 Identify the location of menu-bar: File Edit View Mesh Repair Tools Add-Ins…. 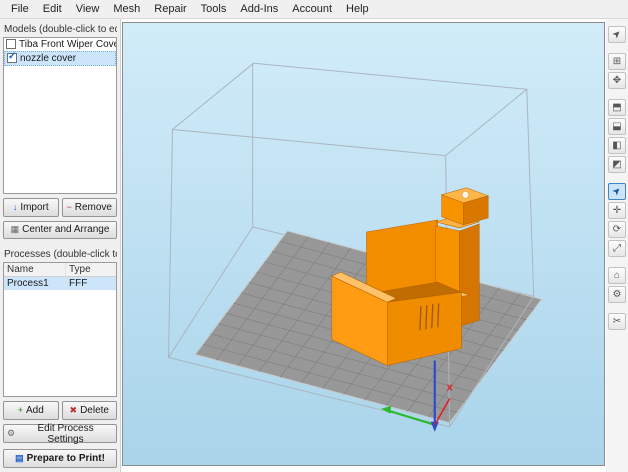
(314, 9).